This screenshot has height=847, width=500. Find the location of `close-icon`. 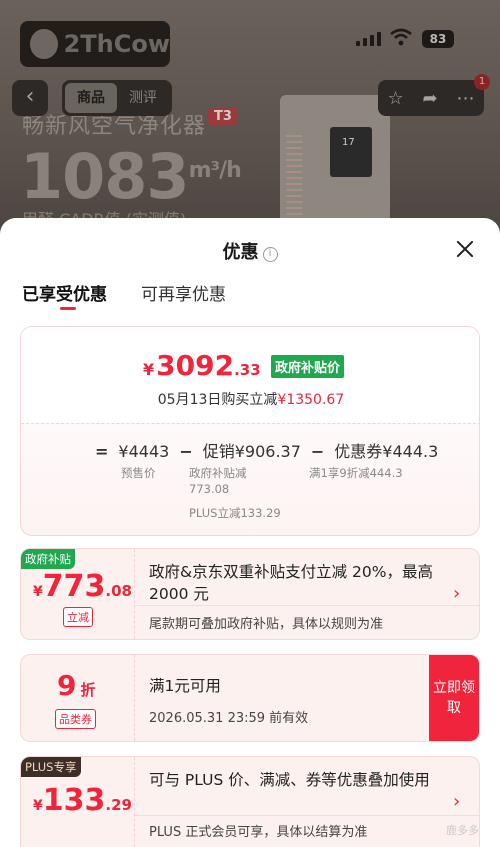

close-icon is located at coordinates (465, 249).